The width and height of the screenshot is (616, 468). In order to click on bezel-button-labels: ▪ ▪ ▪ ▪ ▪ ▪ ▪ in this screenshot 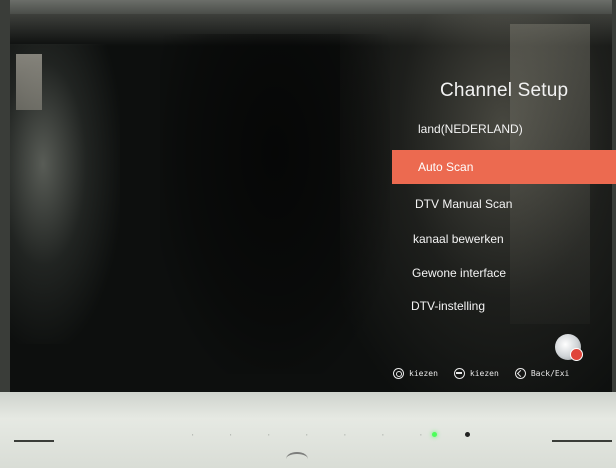, I will do `click(307, 434)`.